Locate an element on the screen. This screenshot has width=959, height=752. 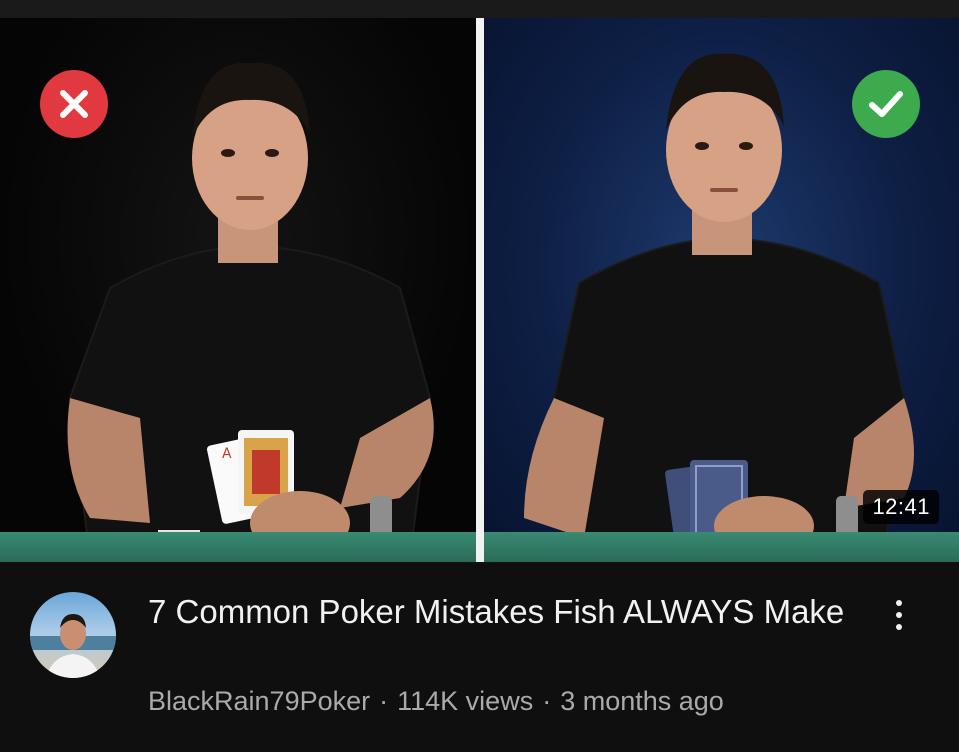
check-mark-icon is located at coordinates (886, 104).